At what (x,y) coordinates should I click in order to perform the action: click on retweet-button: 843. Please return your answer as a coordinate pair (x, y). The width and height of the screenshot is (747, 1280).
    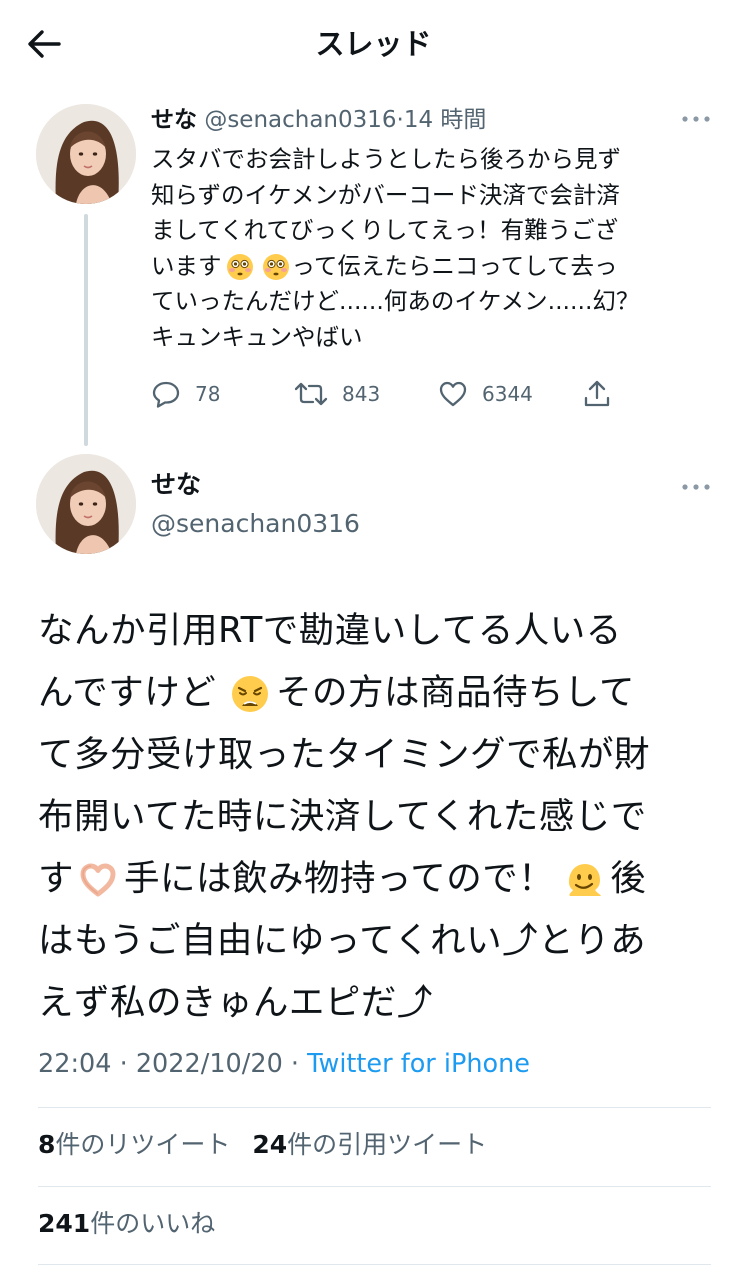
    Looking at the image, I should click on (337, 394).